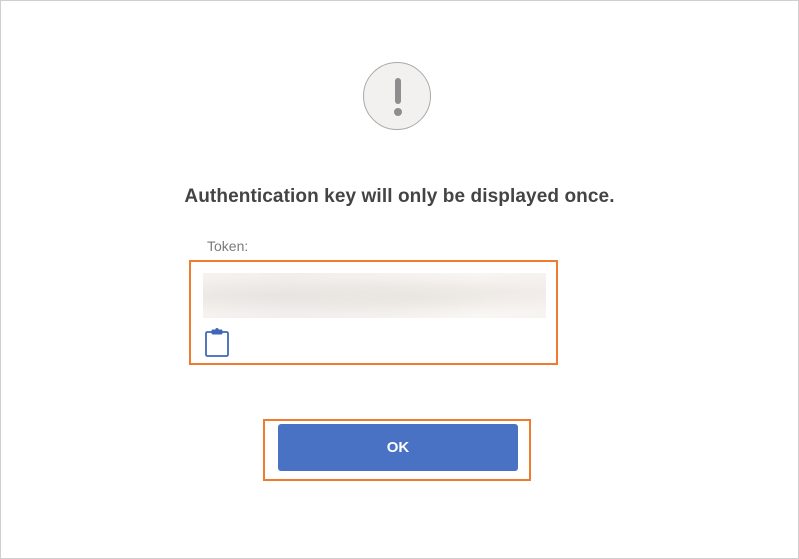 The width and height of the screenshot is (799, 559). I want to click on token-label: Token:, so click(228, 246).